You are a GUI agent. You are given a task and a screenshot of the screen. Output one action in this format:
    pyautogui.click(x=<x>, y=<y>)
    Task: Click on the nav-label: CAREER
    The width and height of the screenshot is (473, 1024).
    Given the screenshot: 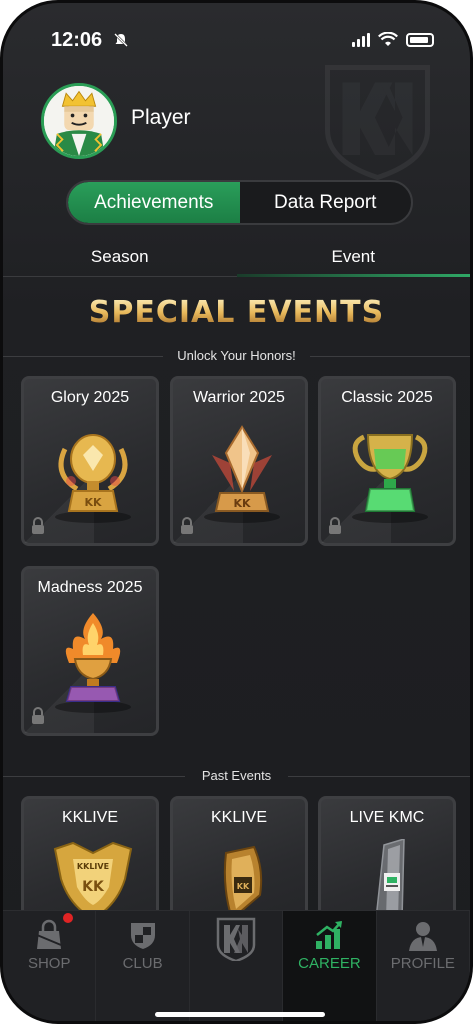 What is the action you would take?
    pyautogui.click(x=329, y=963)
    